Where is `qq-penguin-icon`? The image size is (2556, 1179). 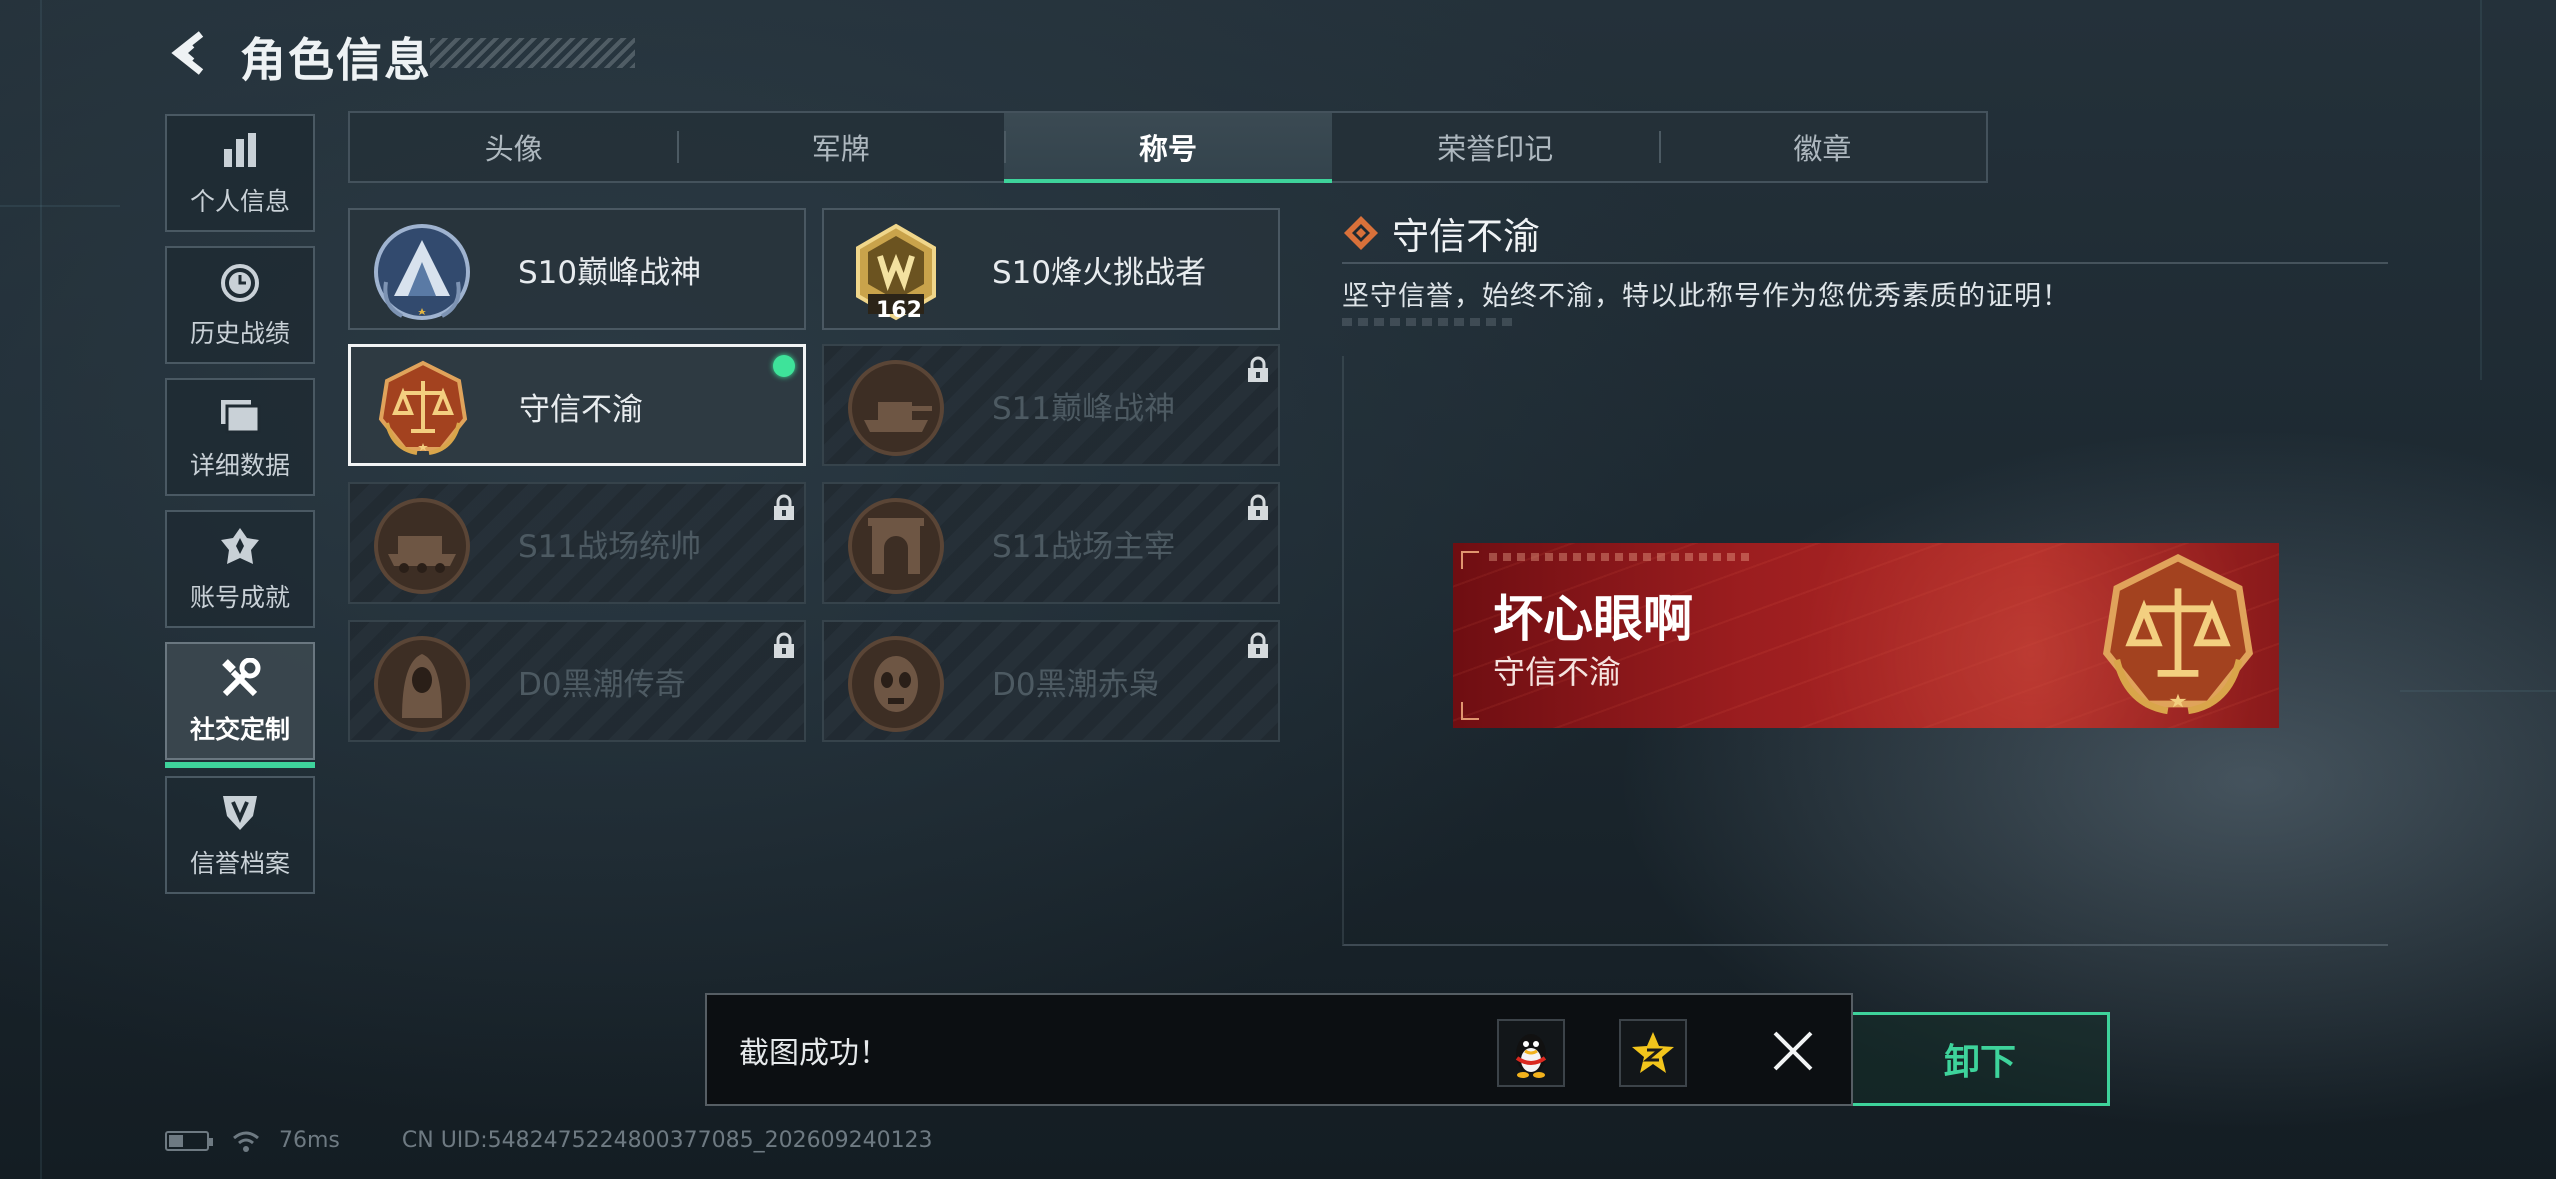 qq-penguin-icon is located at coordinates (1531, 1056).